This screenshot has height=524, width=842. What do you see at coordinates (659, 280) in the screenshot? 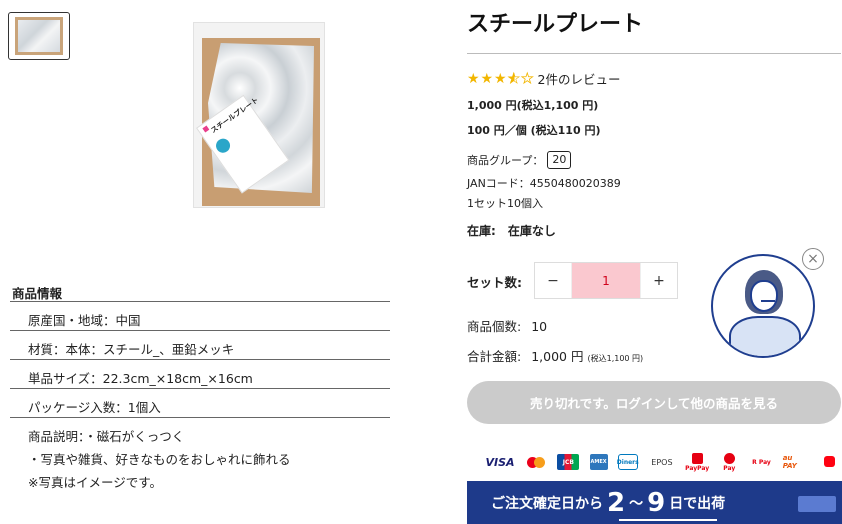
I see `increment-button: +` at bounding box center [659, 280].